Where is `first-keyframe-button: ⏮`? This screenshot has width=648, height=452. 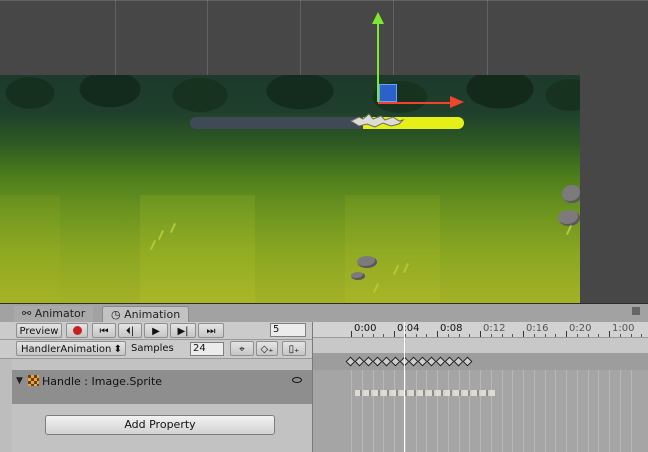 first-keyframe-button: ⏮ is located at coordinates (104, 330).